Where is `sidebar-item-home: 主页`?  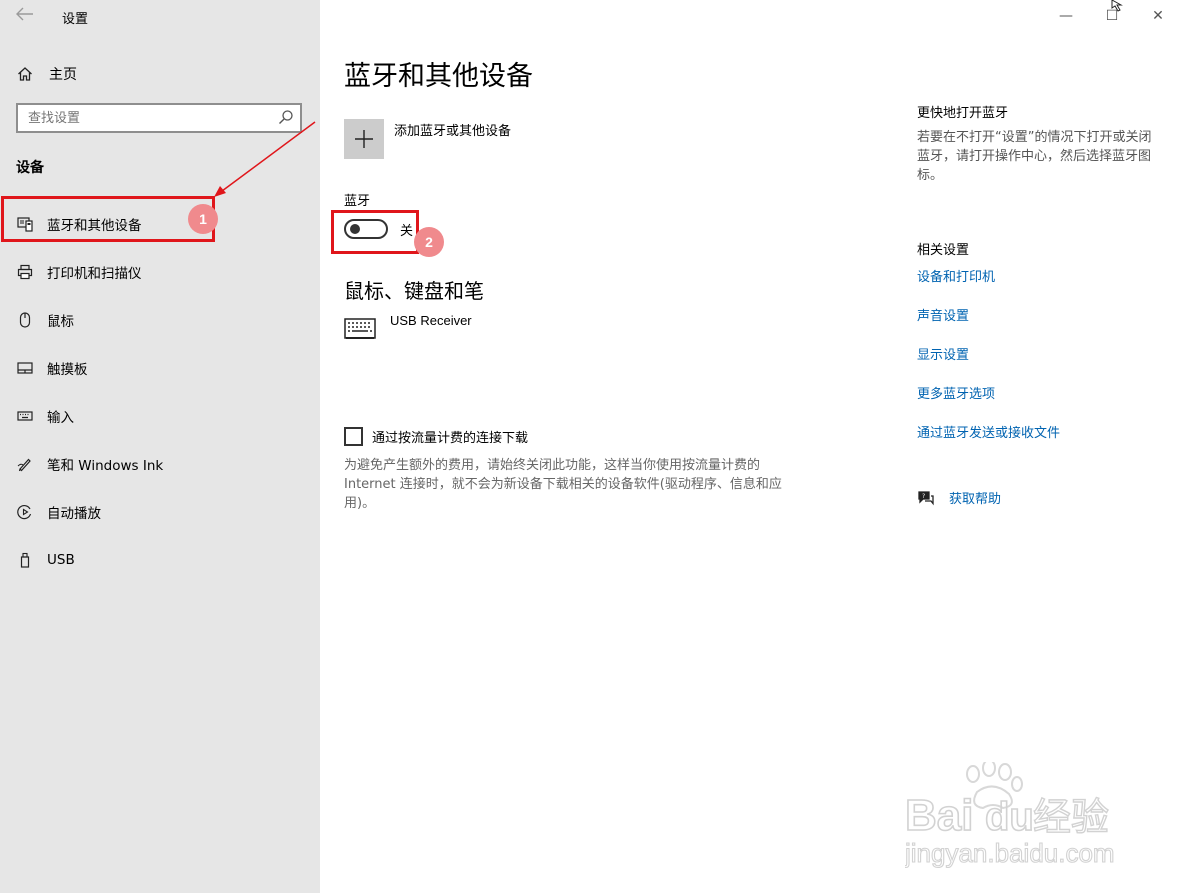 sidebar-item-home: 主页 is located at coordinates (47, 74).